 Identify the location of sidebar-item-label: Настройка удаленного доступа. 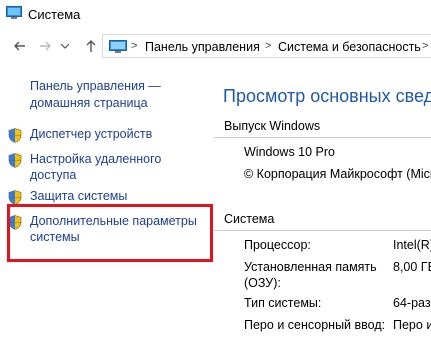
(96, 167).